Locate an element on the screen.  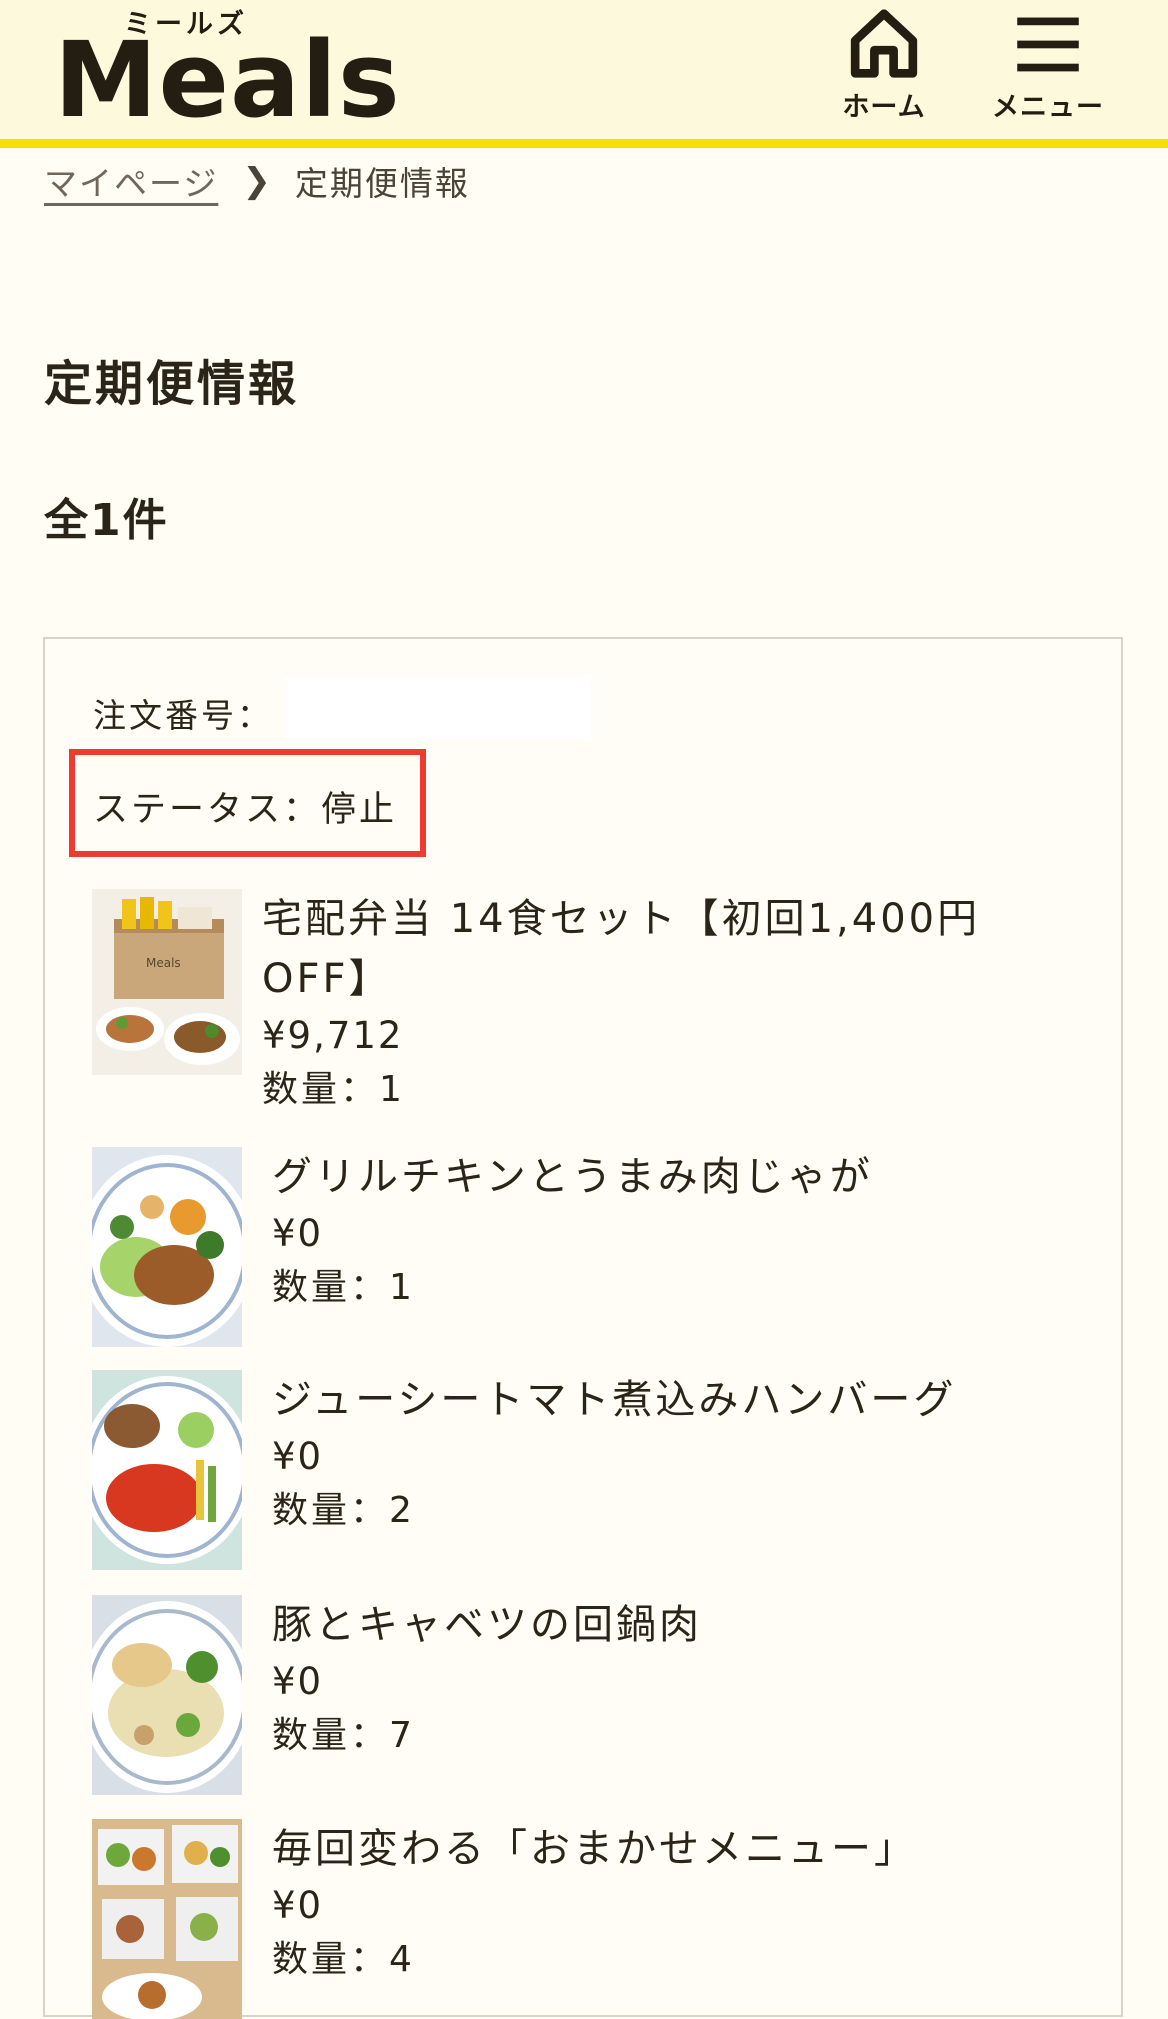
svg-text: Meals is located at coordinates (163, 963).